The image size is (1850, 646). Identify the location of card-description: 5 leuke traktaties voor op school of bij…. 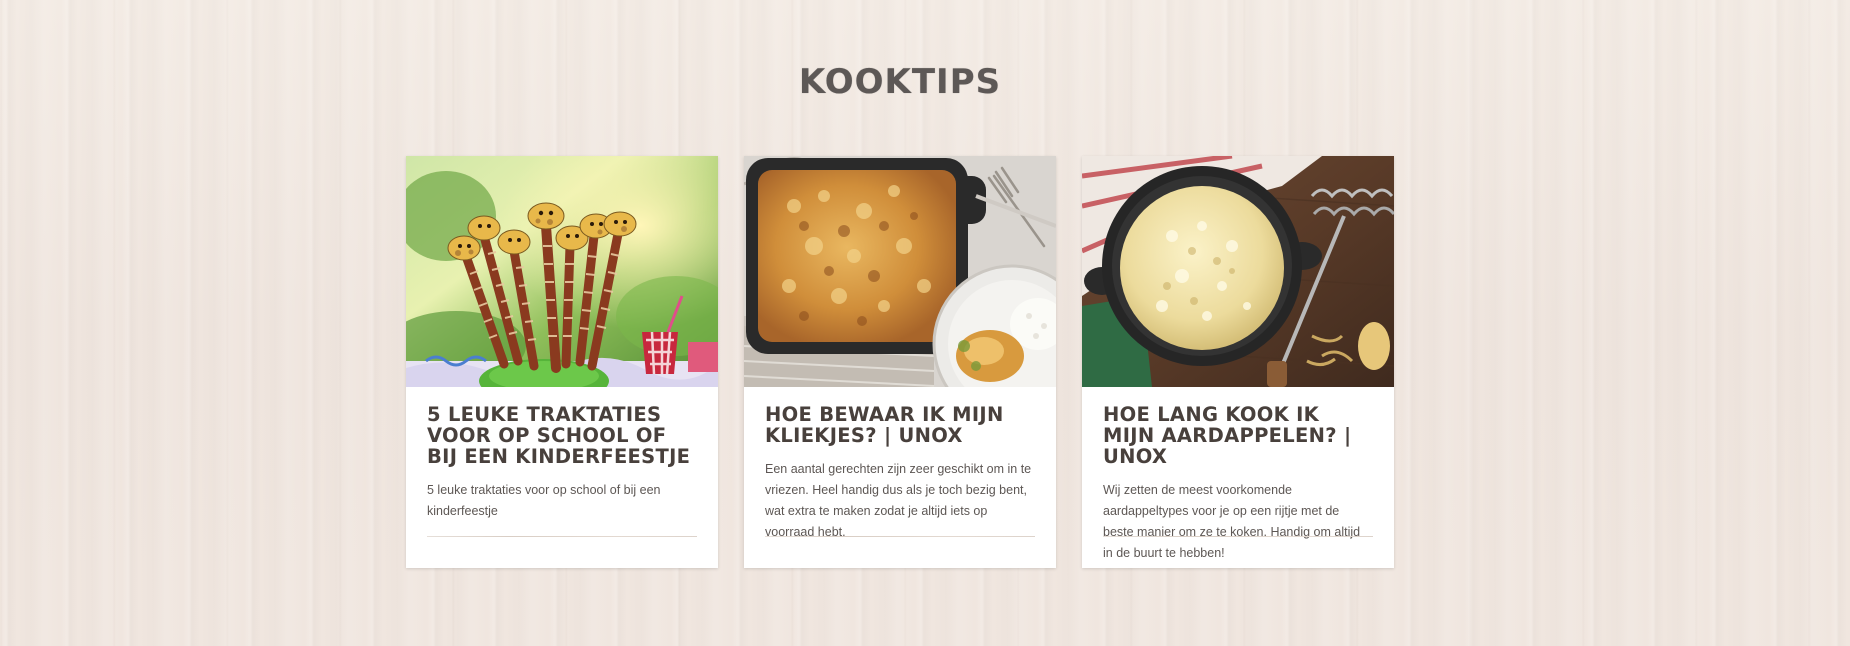
(544, 500).